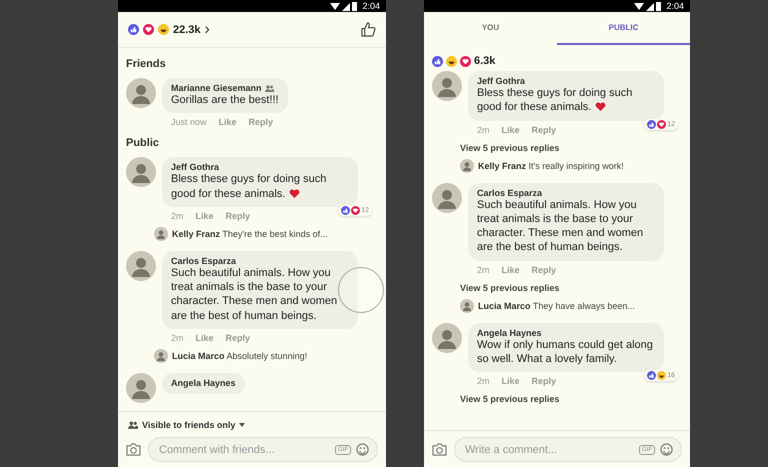  Describe the element at coordinates (207, 30) in the screenshot. I see `chevron-icon: ›` at that location.